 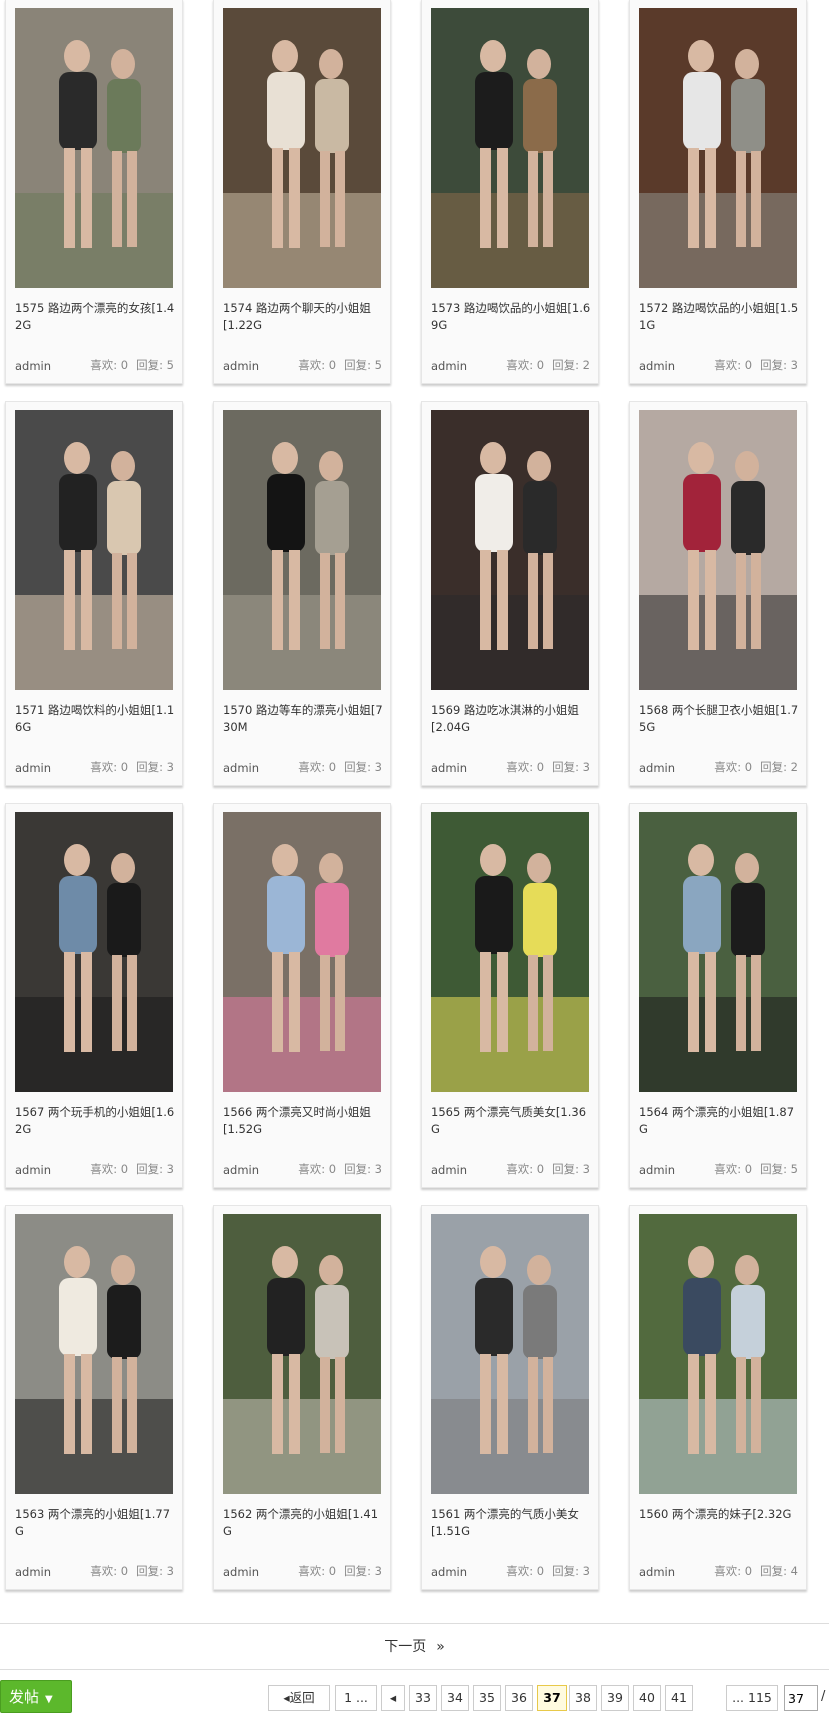 I want to click on page-jump-input, so click(x=801, y=1698).